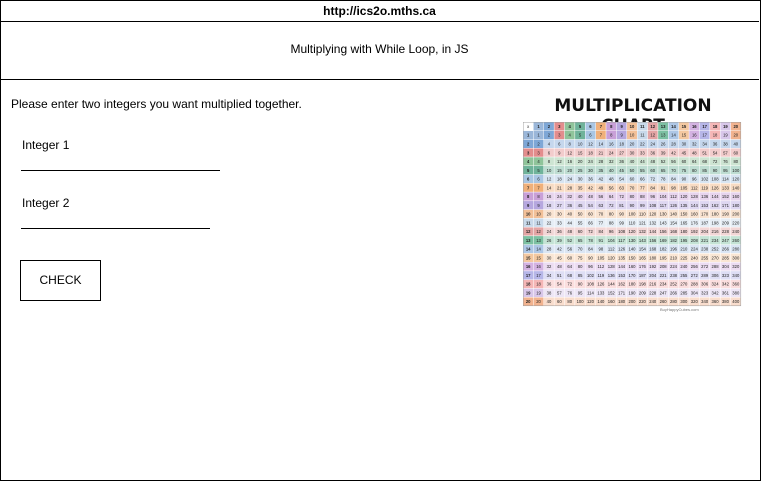  I want to click on chart-cell-value: 360, so click(716, 301).